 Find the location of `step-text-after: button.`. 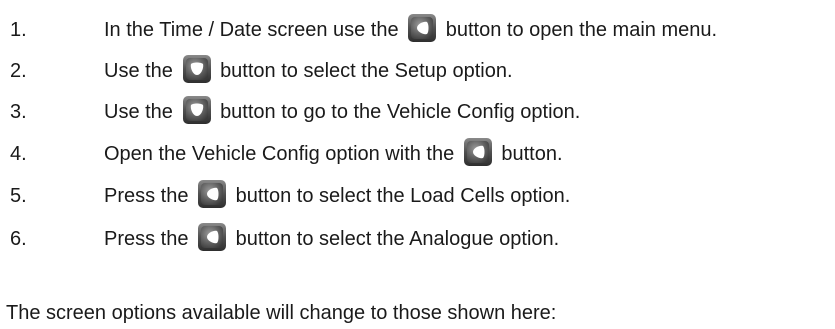

step-text-after: button. is located at coordinates (532, 154).